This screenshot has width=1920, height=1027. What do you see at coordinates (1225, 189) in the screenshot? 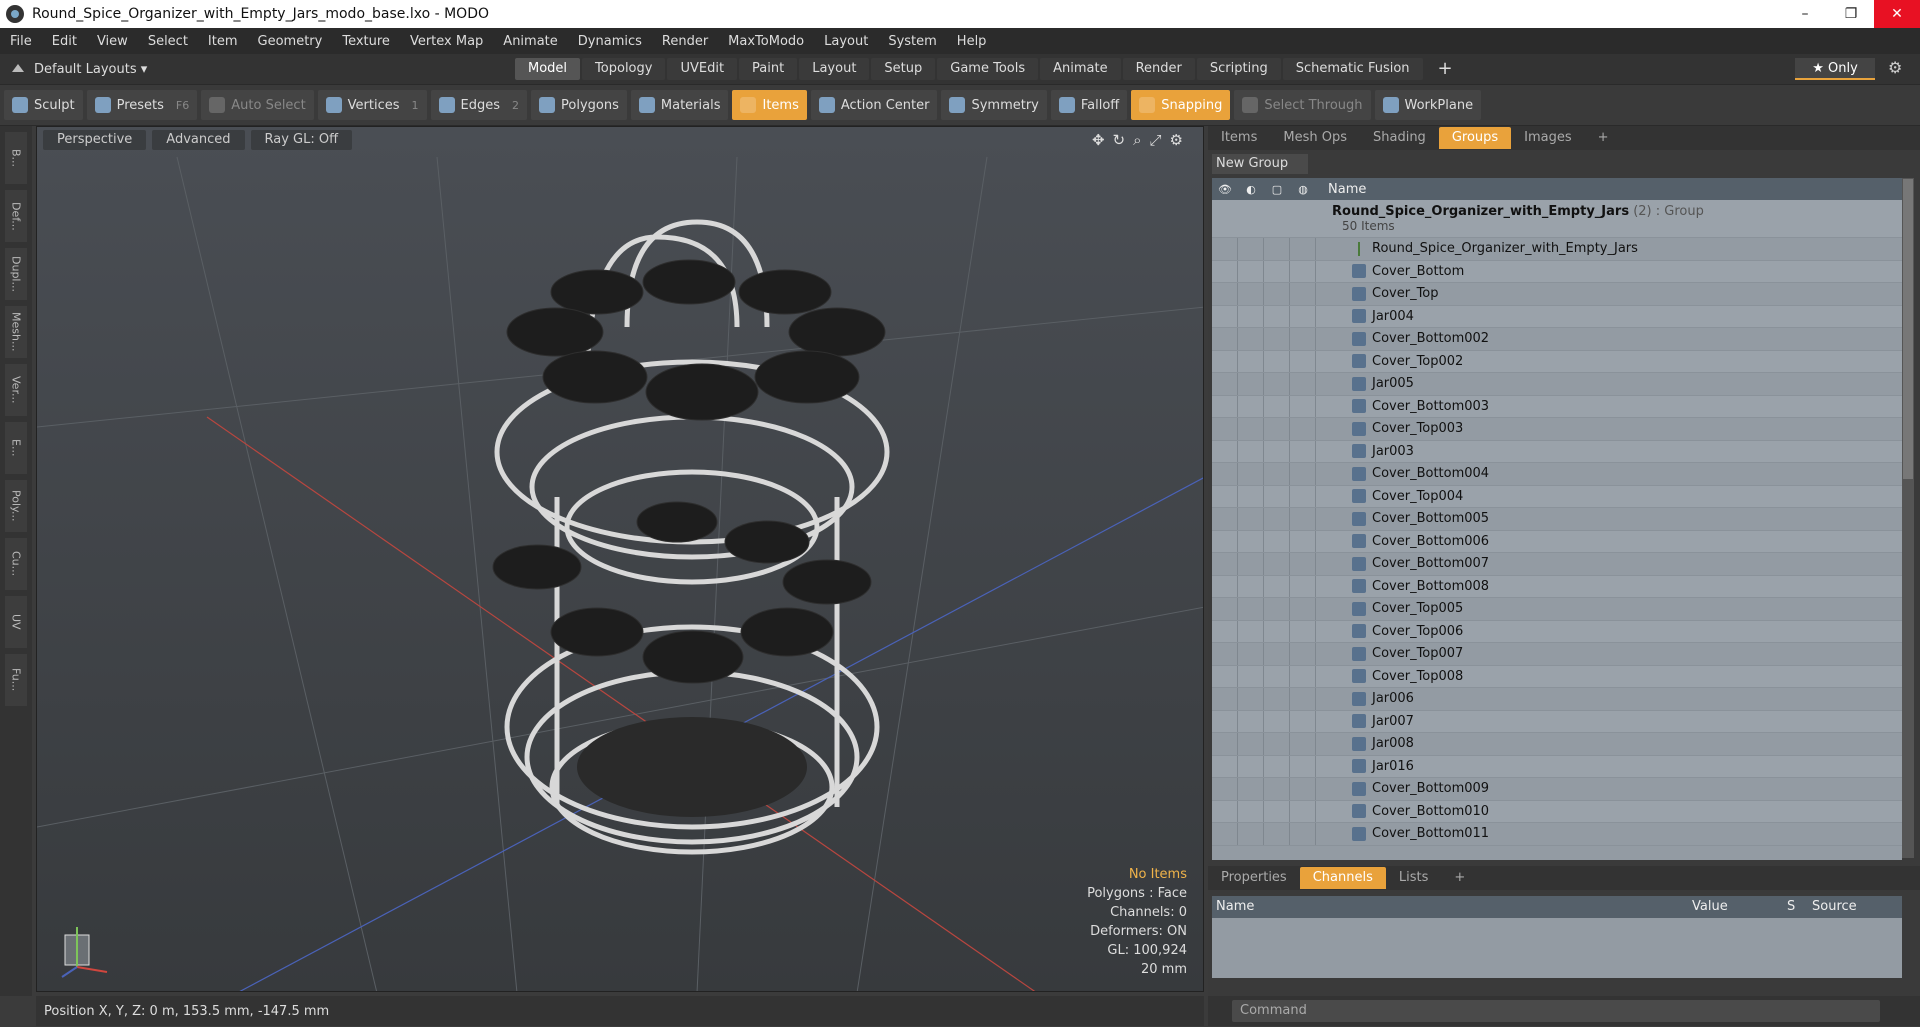
I see `visibility-column-icon: 👁` at bounding box center [1225, 189].